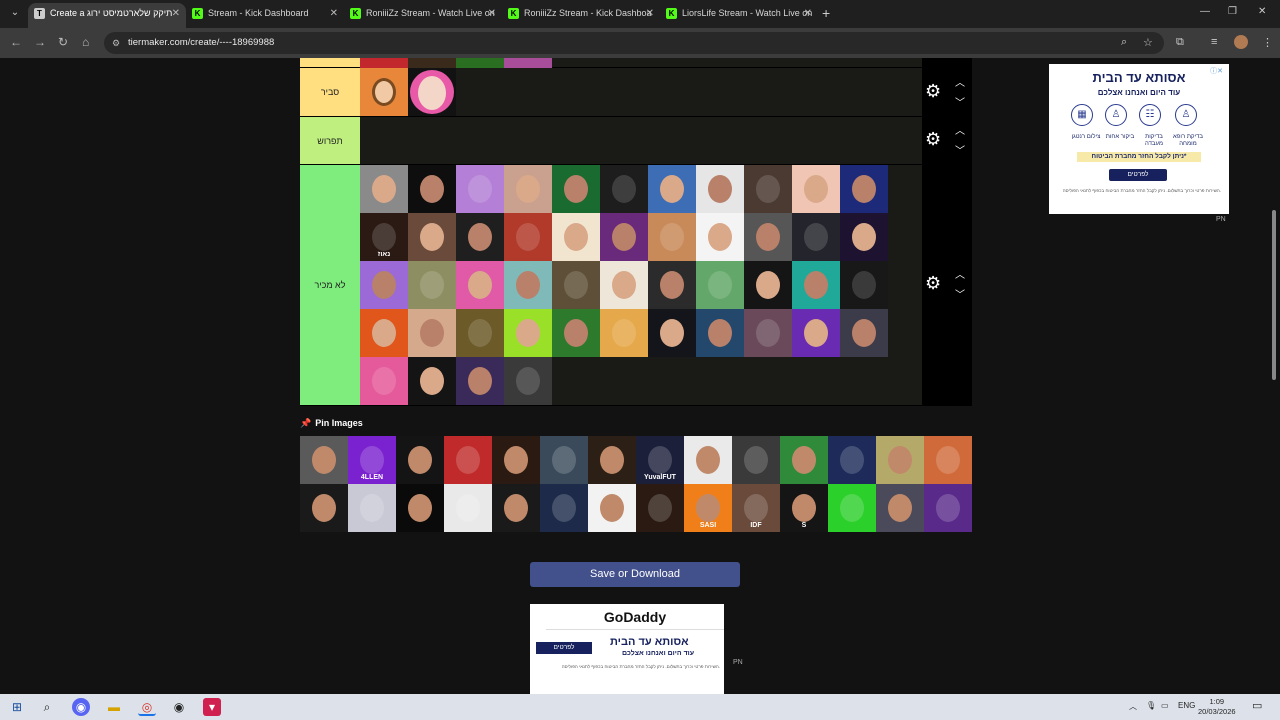 This screenshot has width=1280, height=720. I want to click on page-scrollbar, so click(1274, 295).